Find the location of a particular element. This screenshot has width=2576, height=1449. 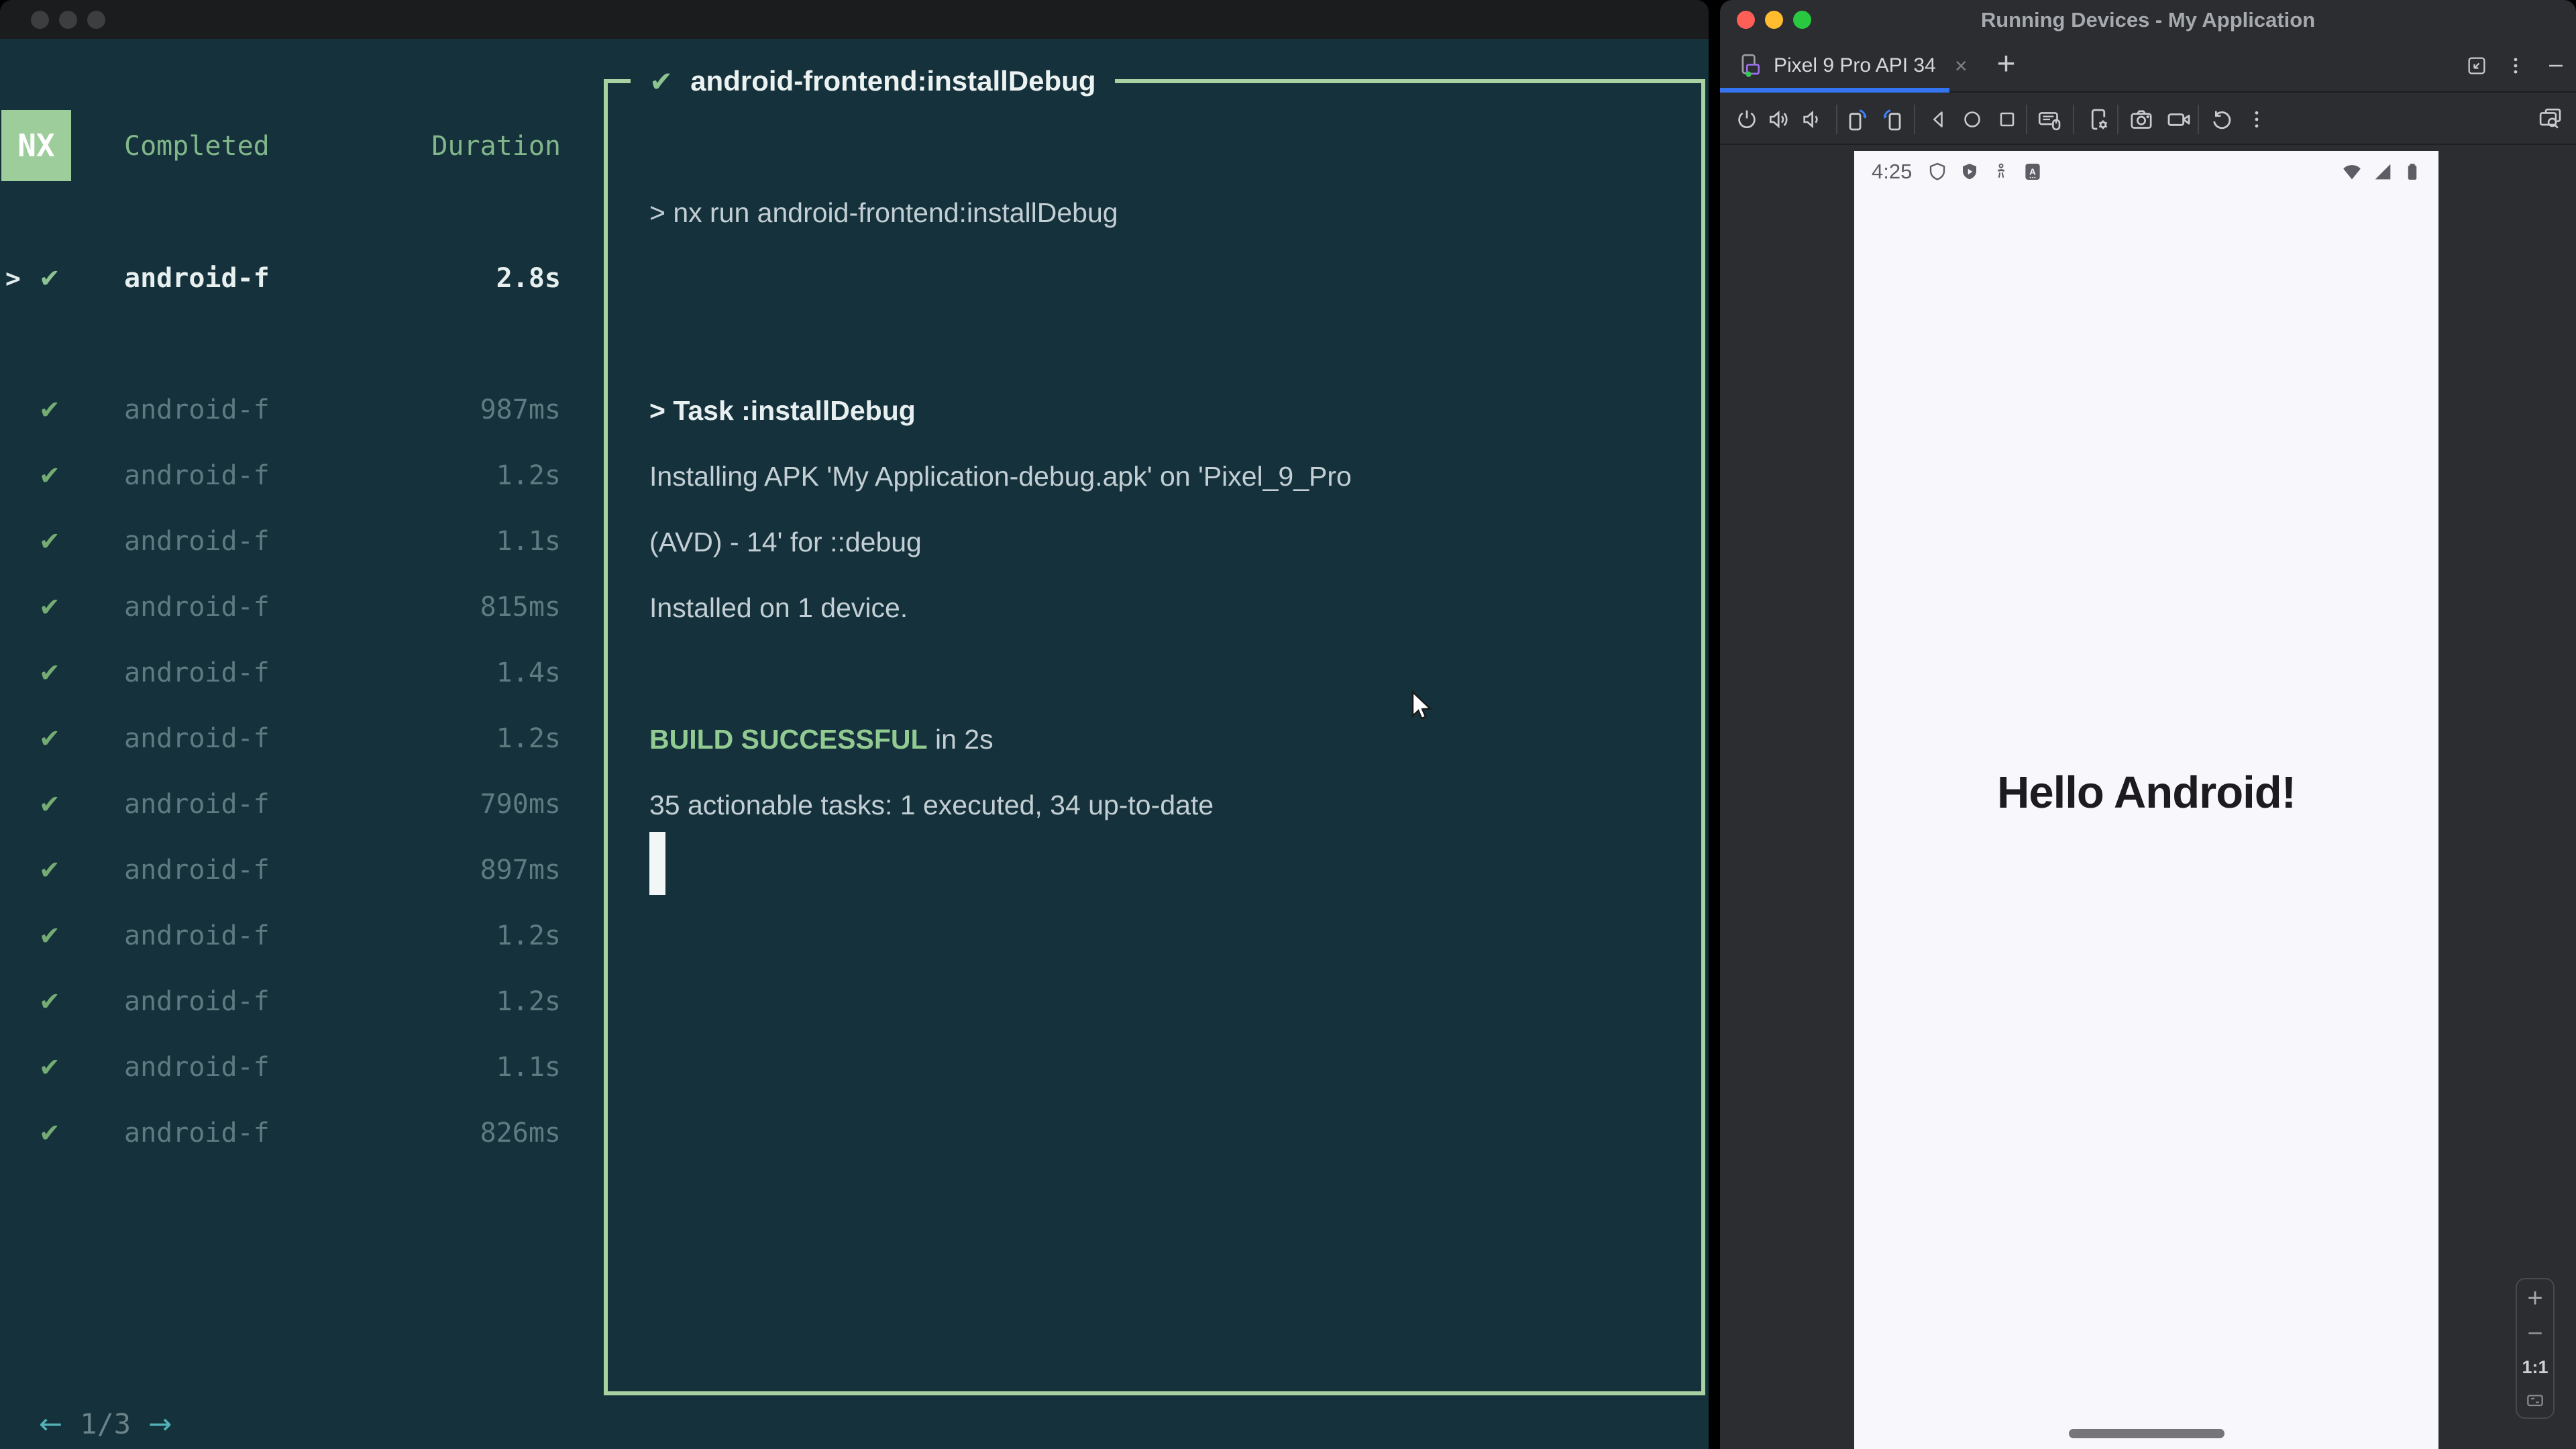

studio-titlebar: Running Devices - My Application is located at coordinates (2148, 20).